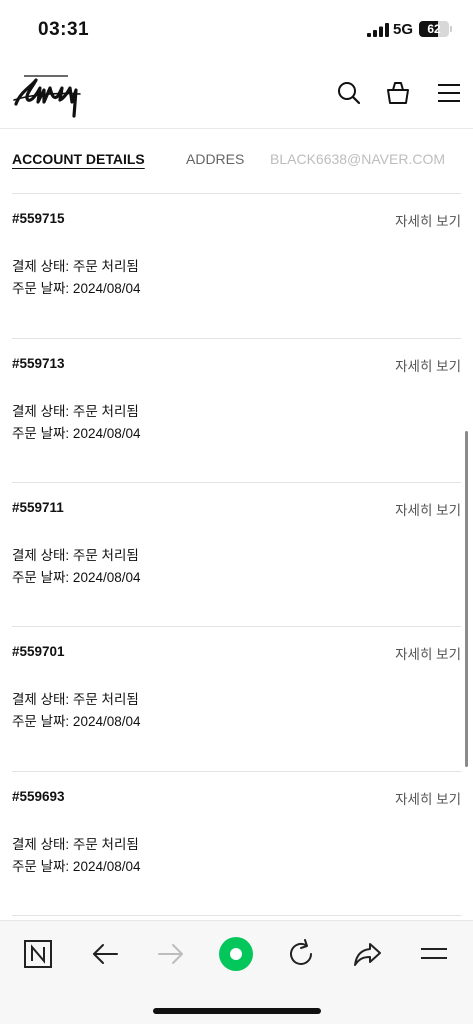 The width and height of the screenshot is (473, 1024). Describe the element at coordinates (38, 651) in the screenshot. I see `order-number: #559701` at that location.